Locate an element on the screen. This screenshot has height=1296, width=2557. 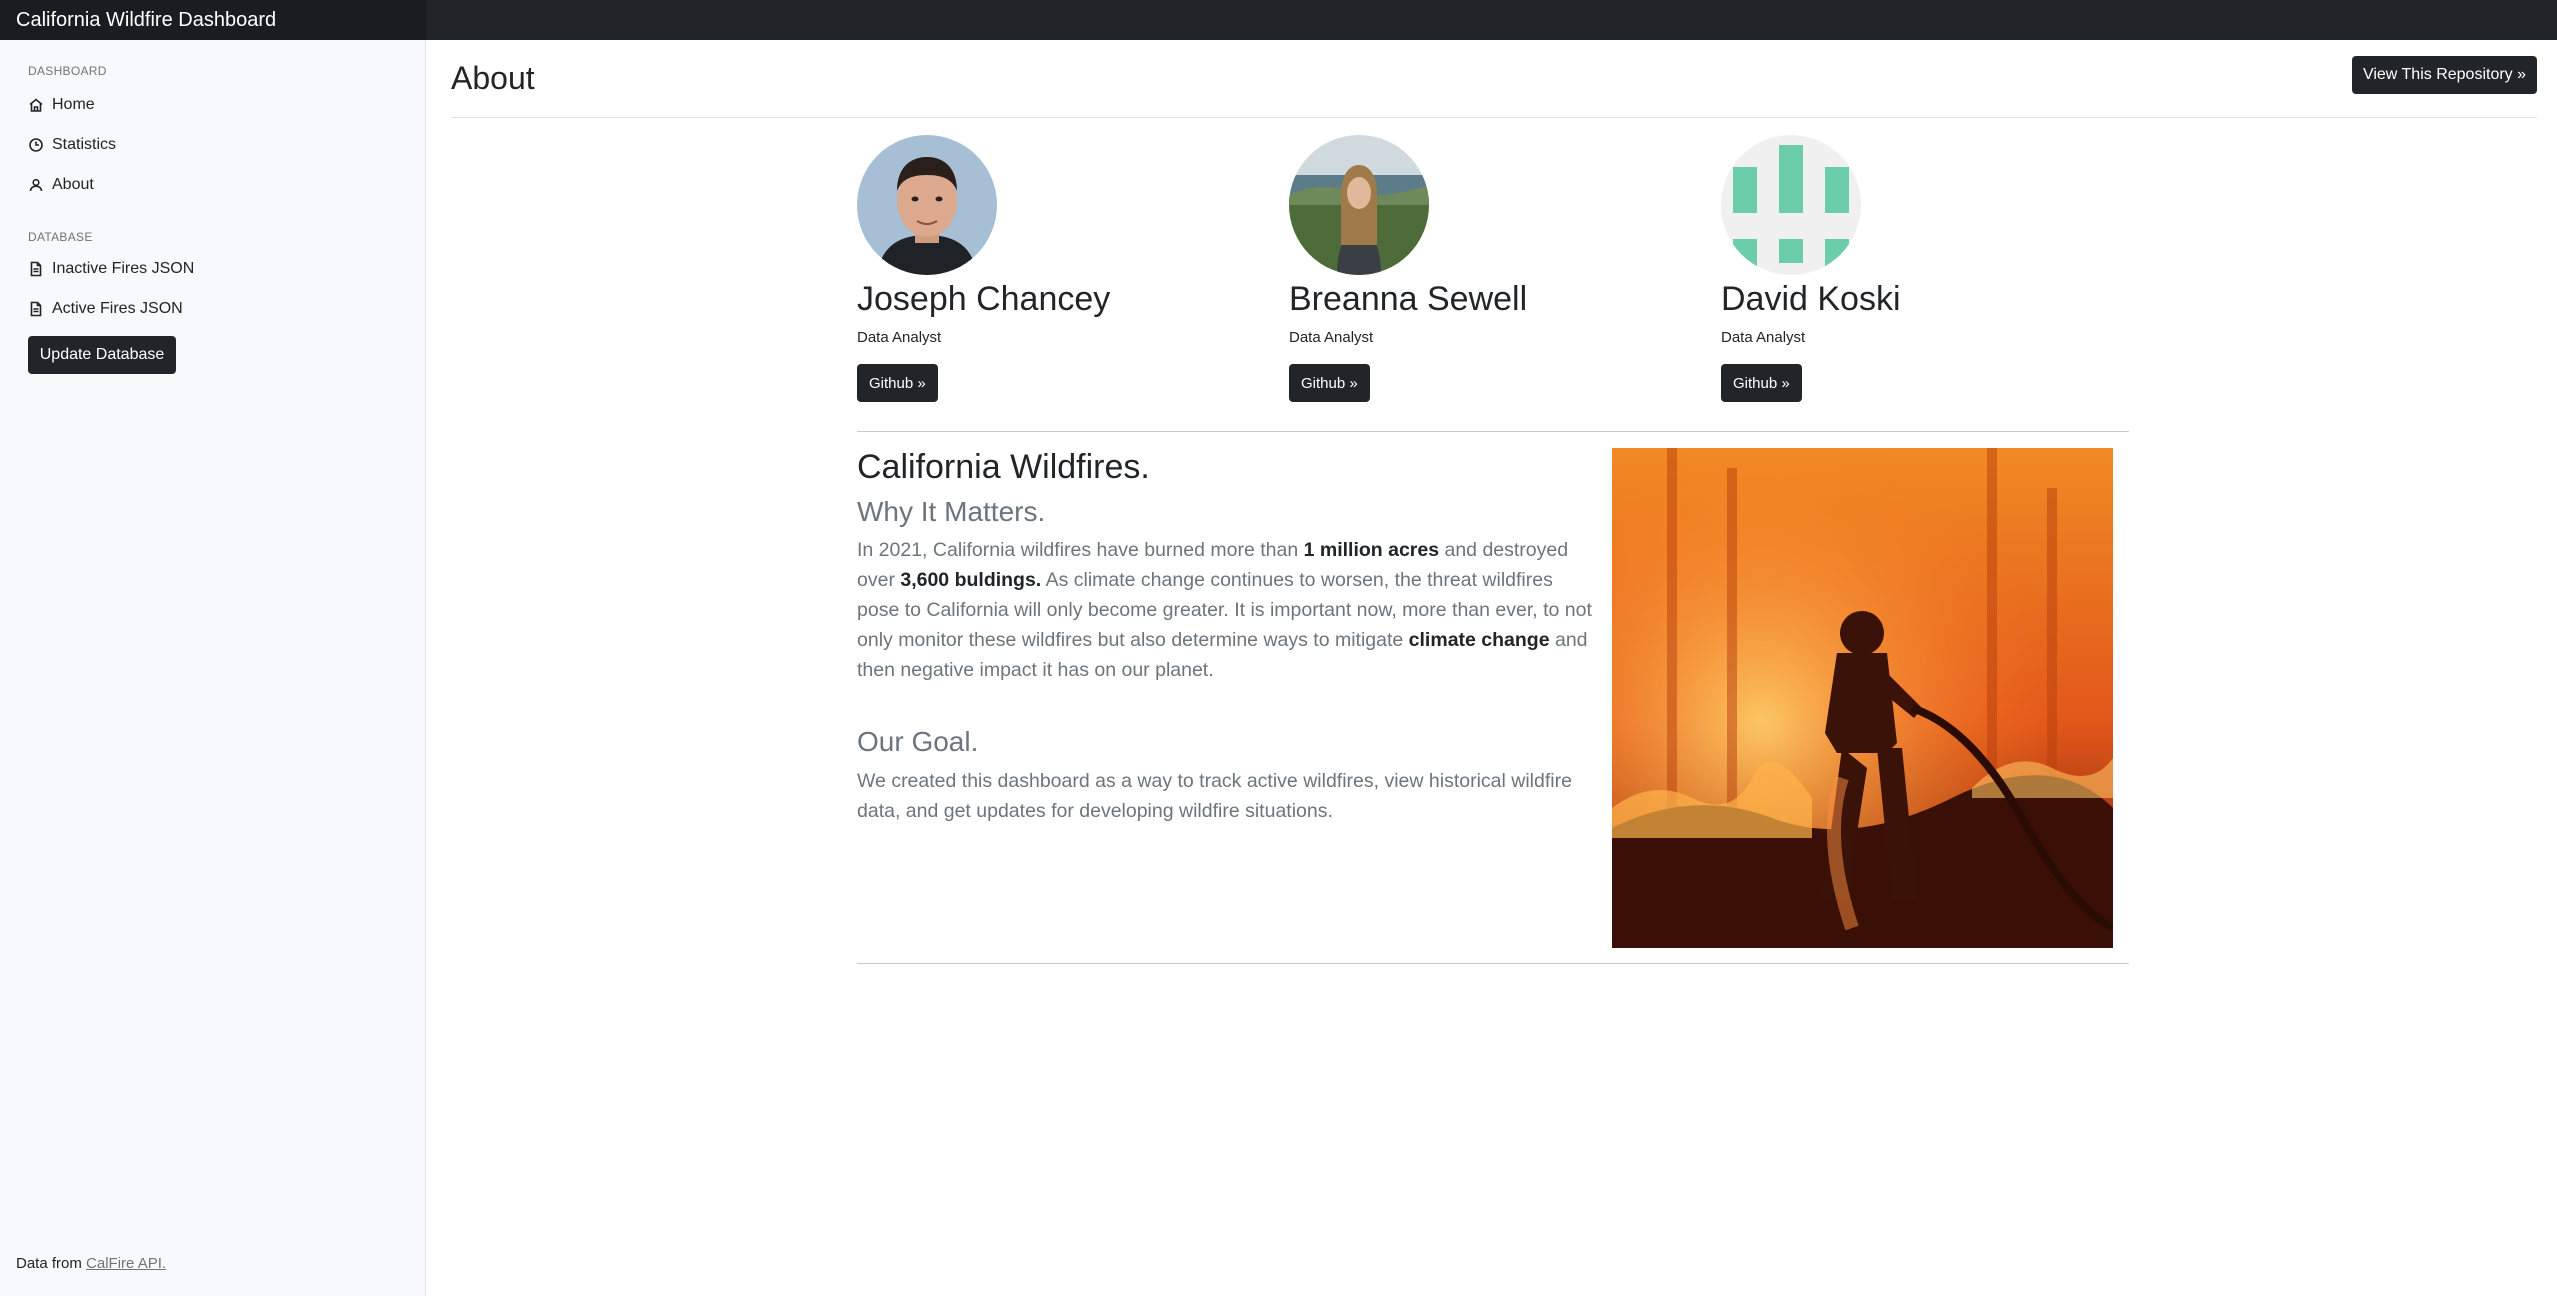
top-navbar: California Wildfire Dashboard is located at coordinates (1278, 20).